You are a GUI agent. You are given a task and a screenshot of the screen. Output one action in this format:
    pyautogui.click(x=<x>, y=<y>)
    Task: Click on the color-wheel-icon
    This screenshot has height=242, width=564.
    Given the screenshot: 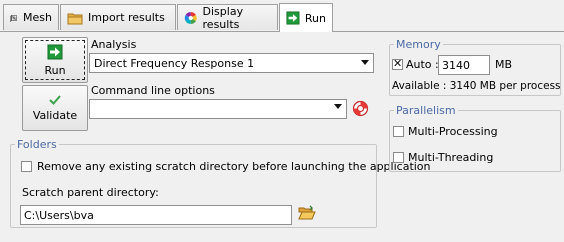 What is the action you would take?
    pyautogui.click(x=190, y=17)
    